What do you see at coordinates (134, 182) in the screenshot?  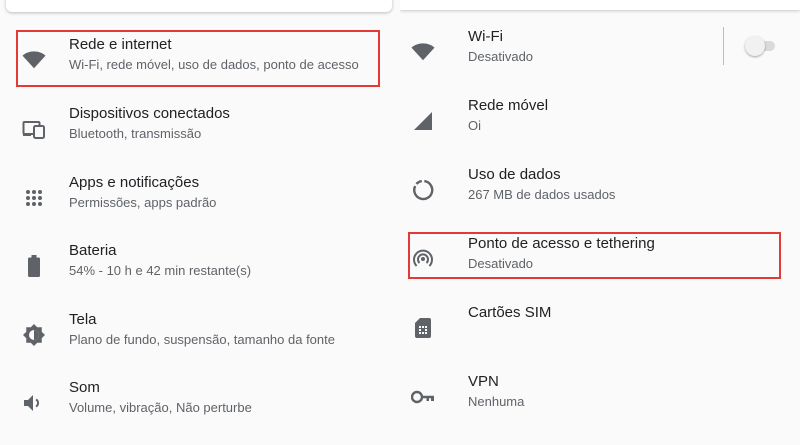 I see `item-title: Apps e notificações` at bounding box center [134, 182].